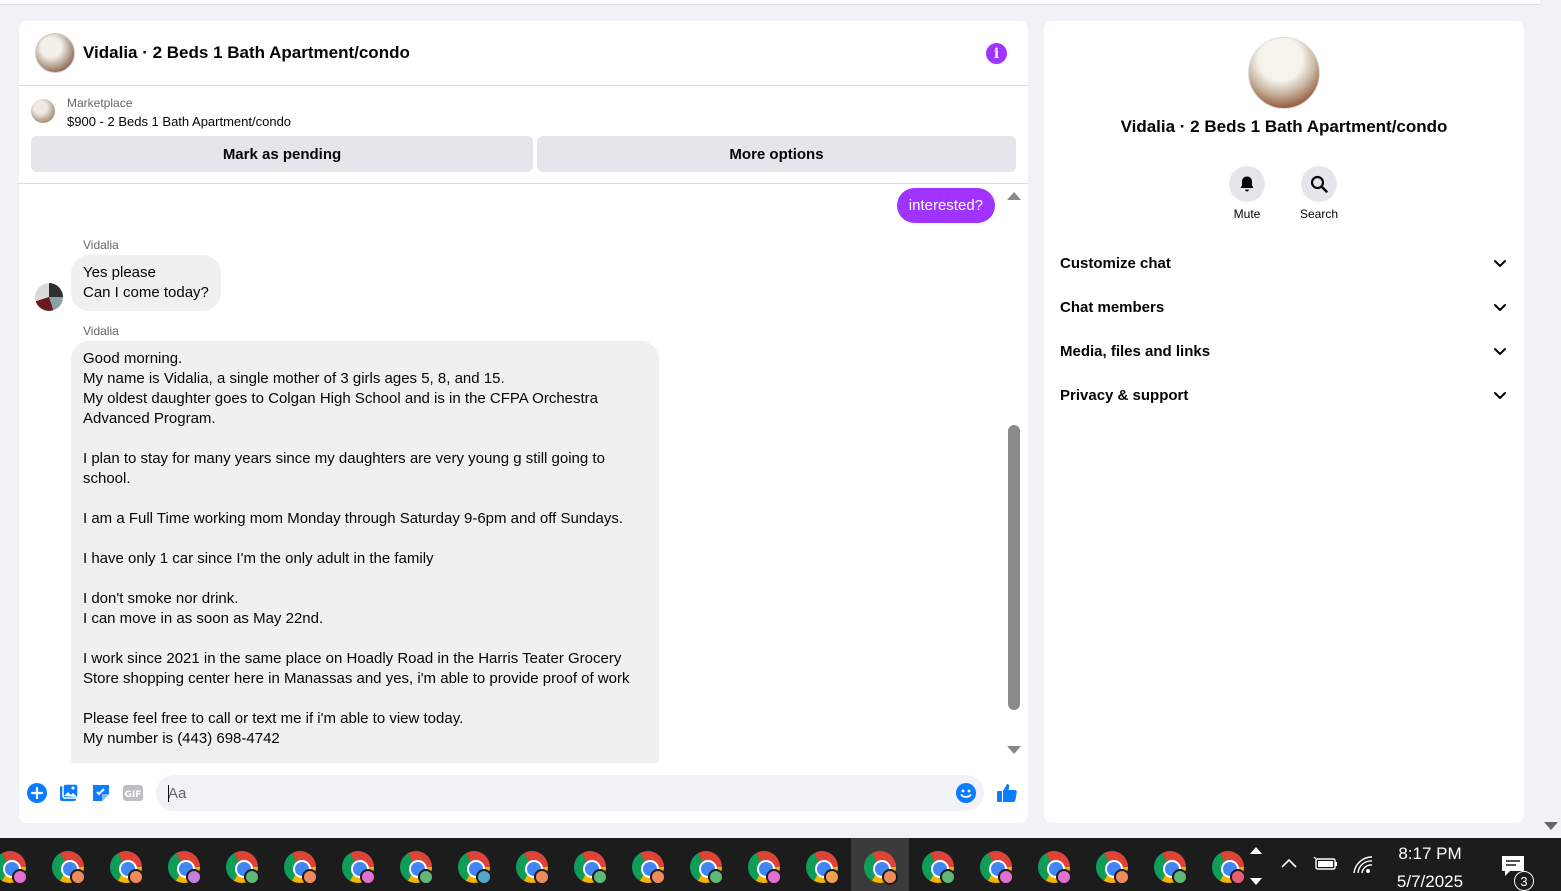 The width and height of the screenshot is (1561, 891). What do you see at coordinates (1284, 126) in the screenshot?
I see `conversation-title: Vidalia · 2 Beds 1 Bath Apartment/condo` at bounding box center [1284, 126].